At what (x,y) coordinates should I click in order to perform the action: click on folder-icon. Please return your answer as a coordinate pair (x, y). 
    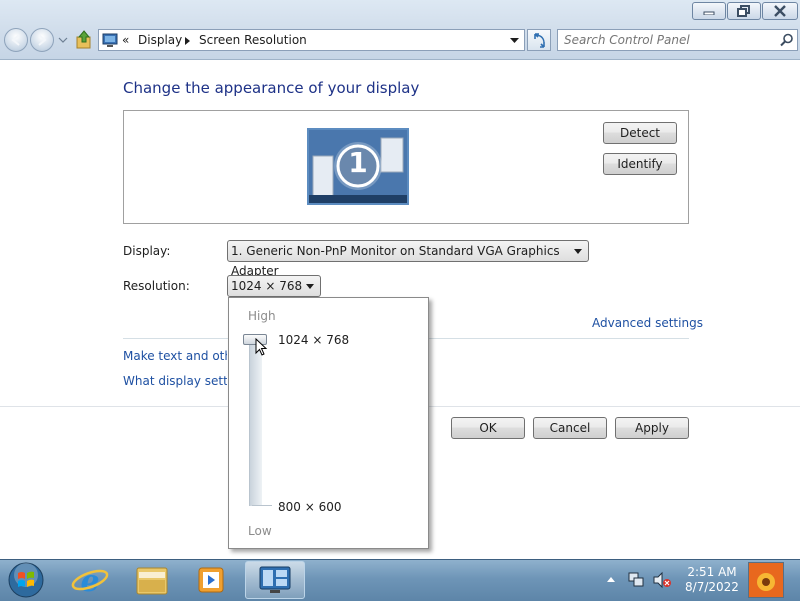
    Looking at the image, I should click on (152, 581).